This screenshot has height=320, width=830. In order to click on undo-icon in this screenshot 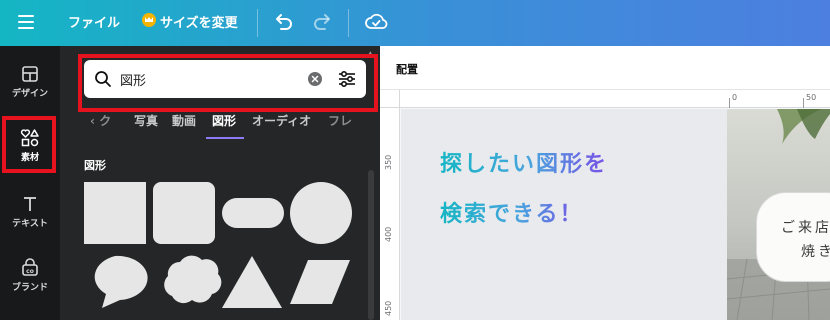, I will do `click(283, 22)`.